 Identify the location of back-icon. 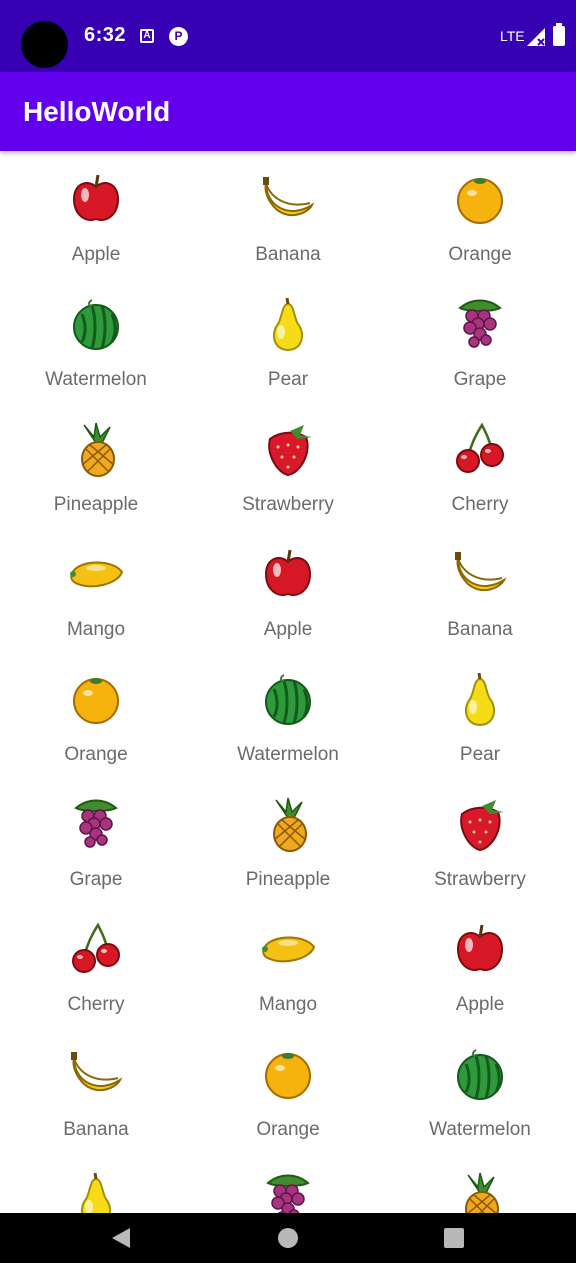
(121, 1238).